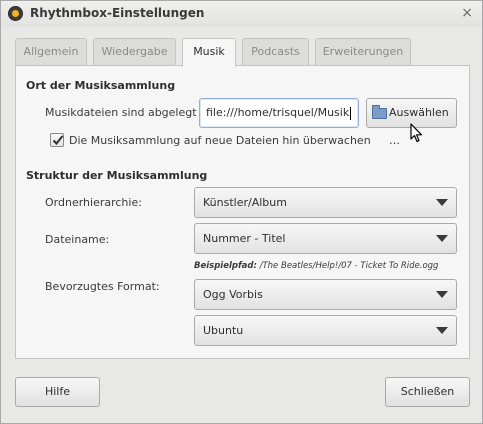 The height and width of the screenshot is (424, 483). I want to click on library-path-value: file:///home/trisquel/Musik, so click(278, 112).